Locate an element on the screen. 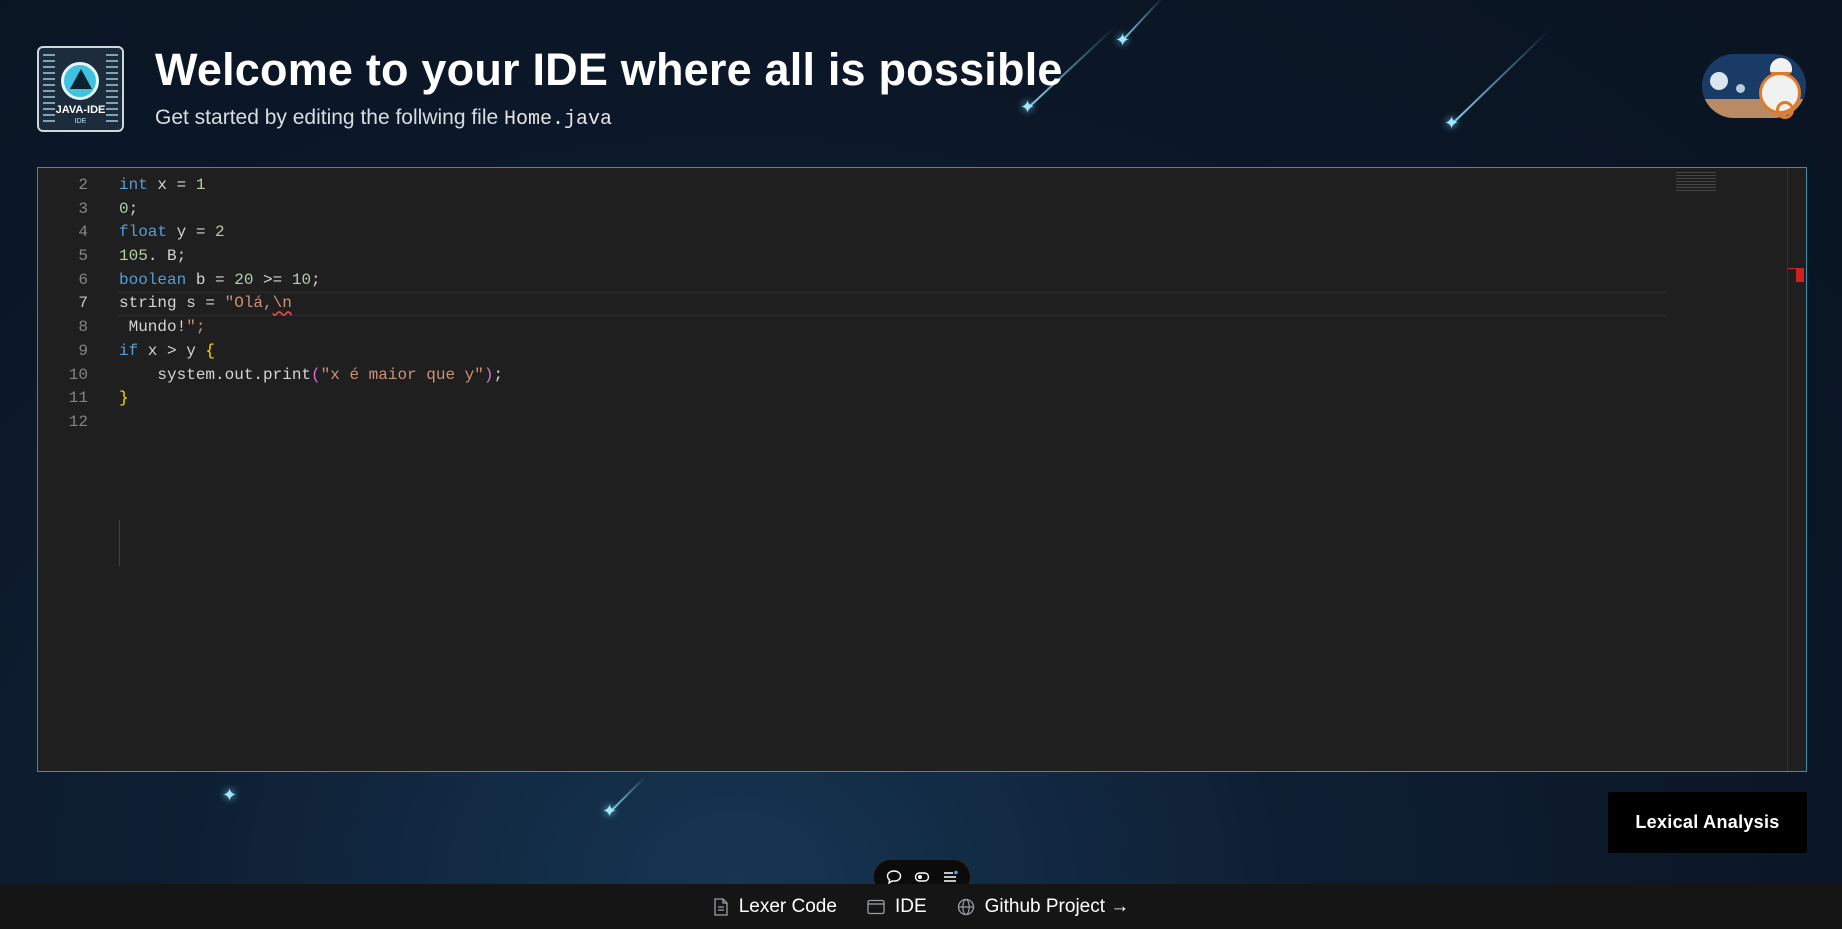 The image size is (1842, 929). code-line: 11} is located at coordinates (922, 399).